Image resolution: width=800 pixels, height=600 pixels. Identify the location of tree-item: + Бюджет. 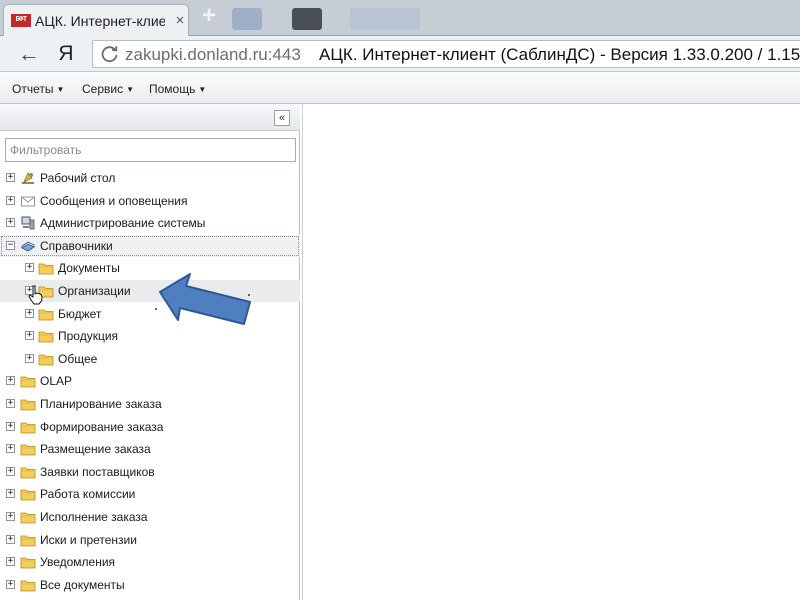
(150, 314).